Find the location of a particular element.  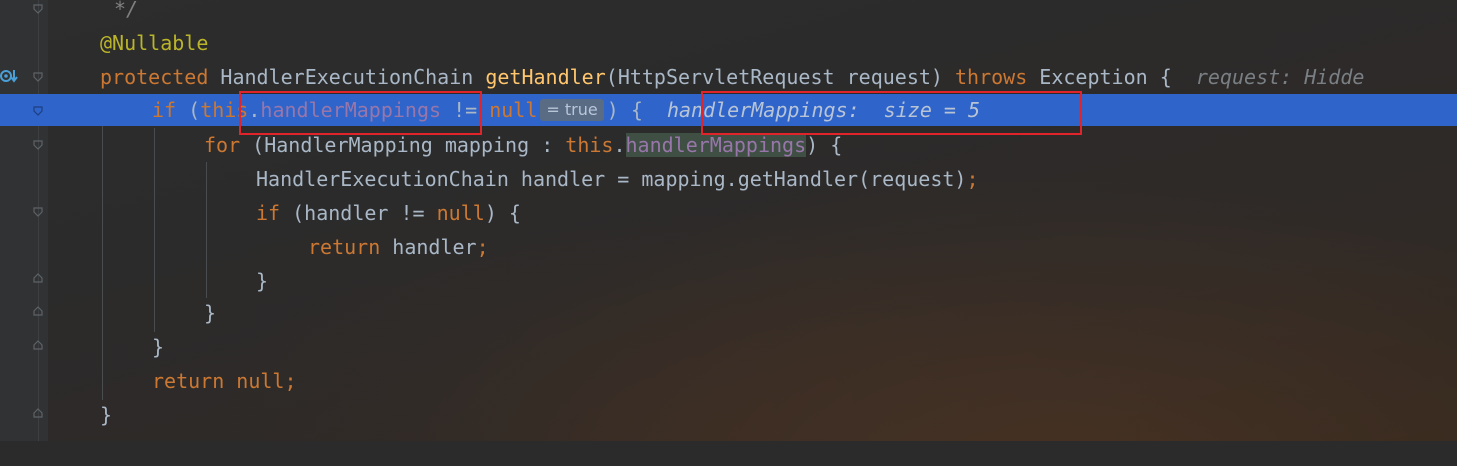

method-call: mapping.getHandler(request) is located at coordinates (804, 179).